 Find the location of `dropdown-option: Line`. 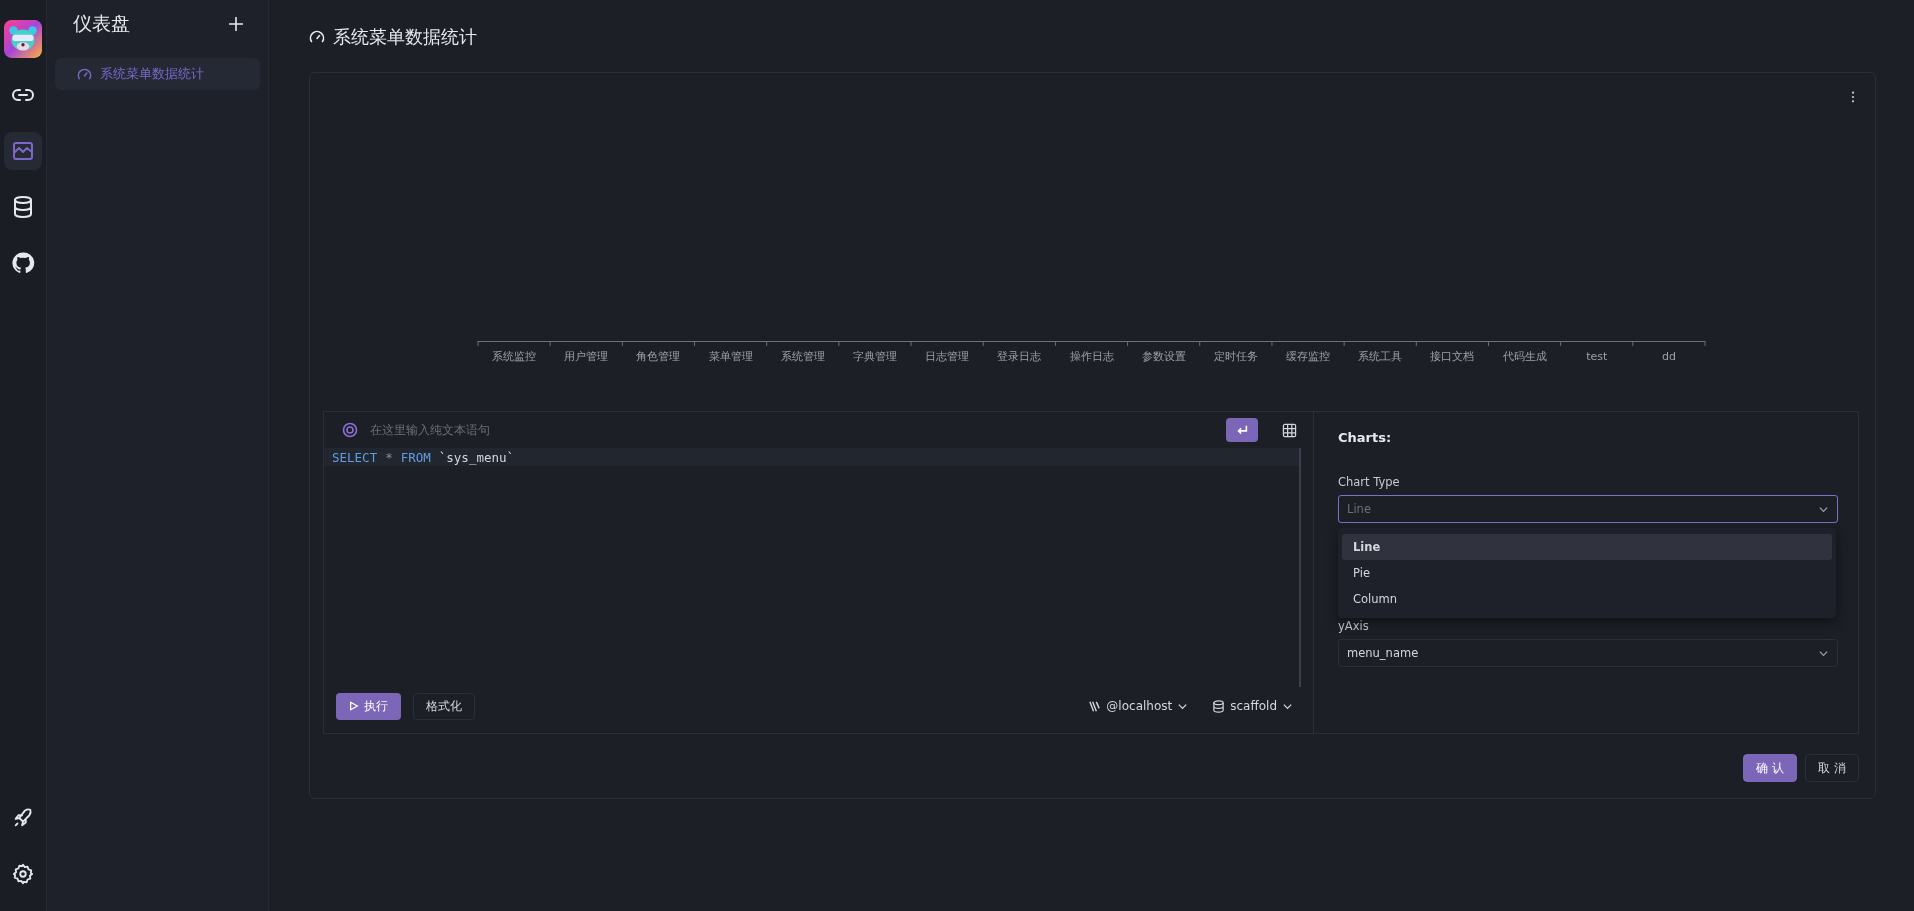

dropdown-option: Line is located at coordinates (1587, 547).